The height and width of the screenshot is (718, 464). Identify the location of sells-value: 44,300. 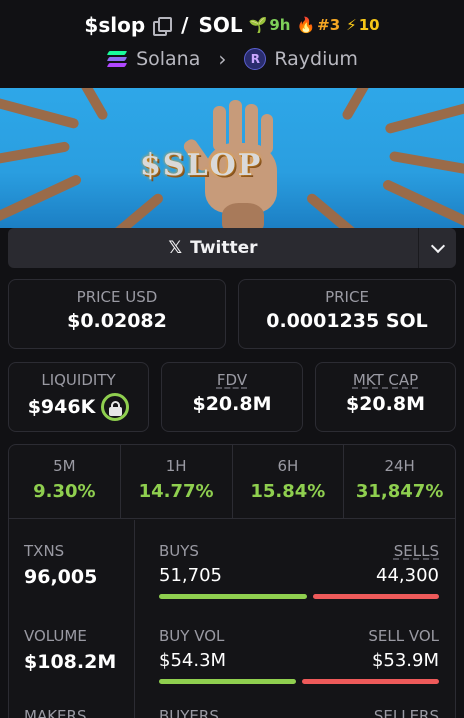
(407, 575).